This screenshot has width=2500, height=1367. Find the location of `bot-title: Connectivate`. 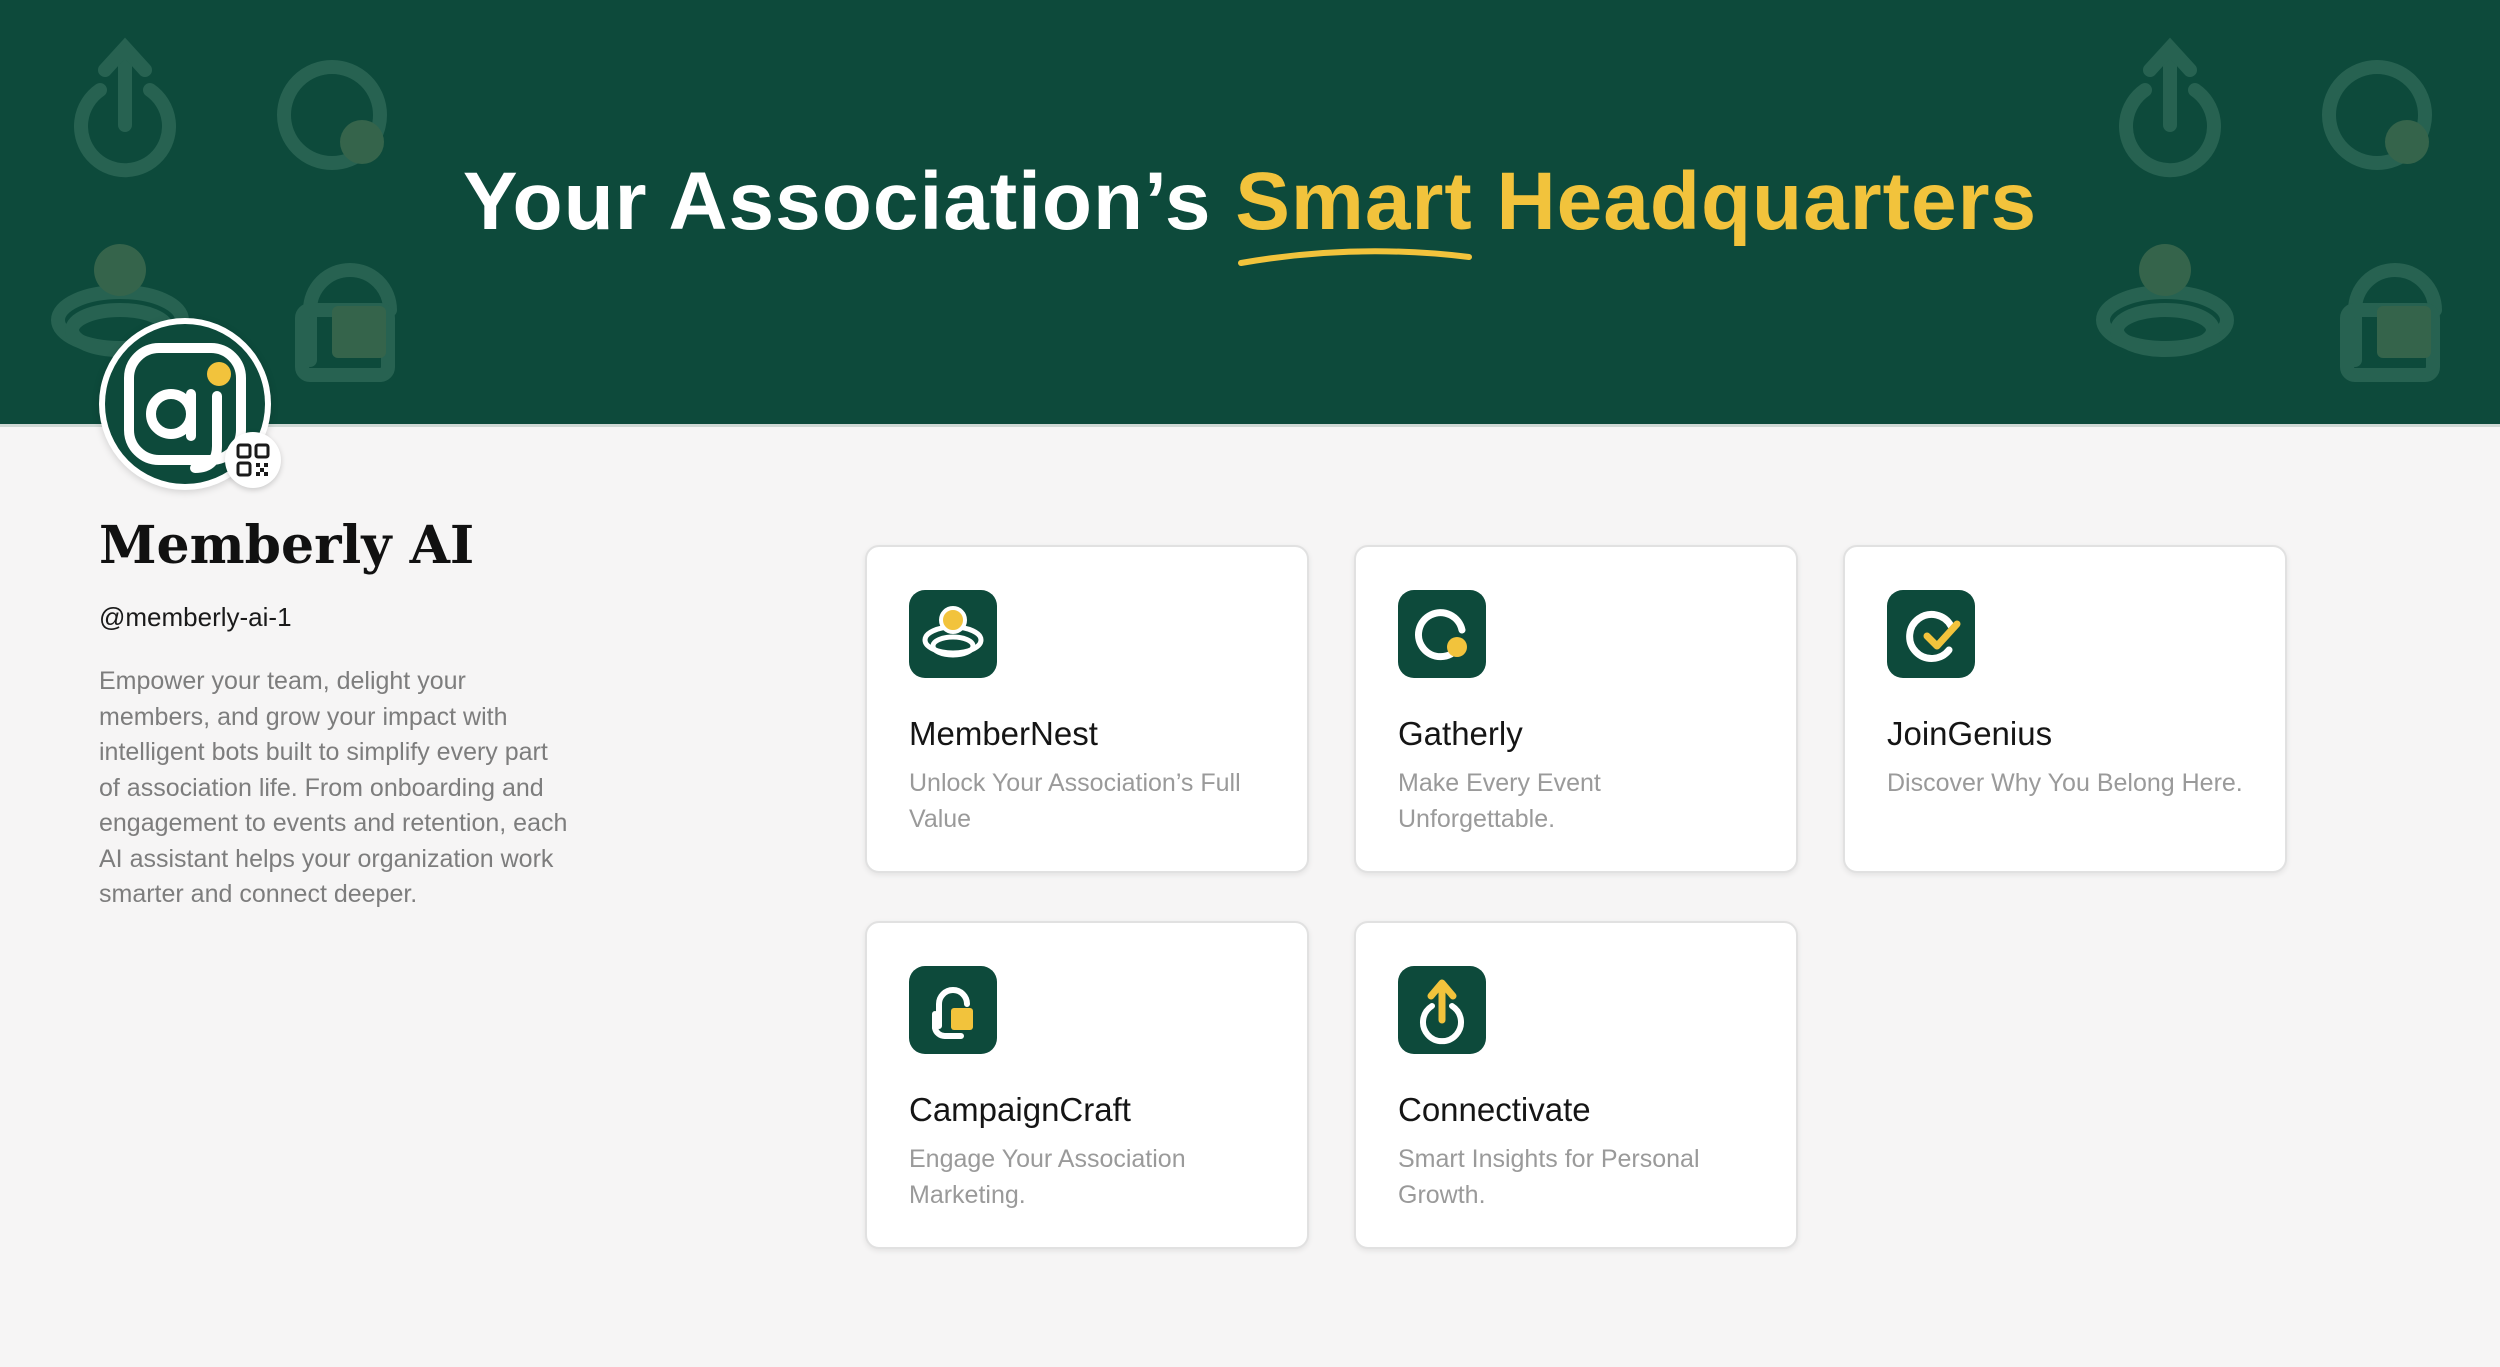

bot-title: Connectivate is located at coordinates (1494, 1109).